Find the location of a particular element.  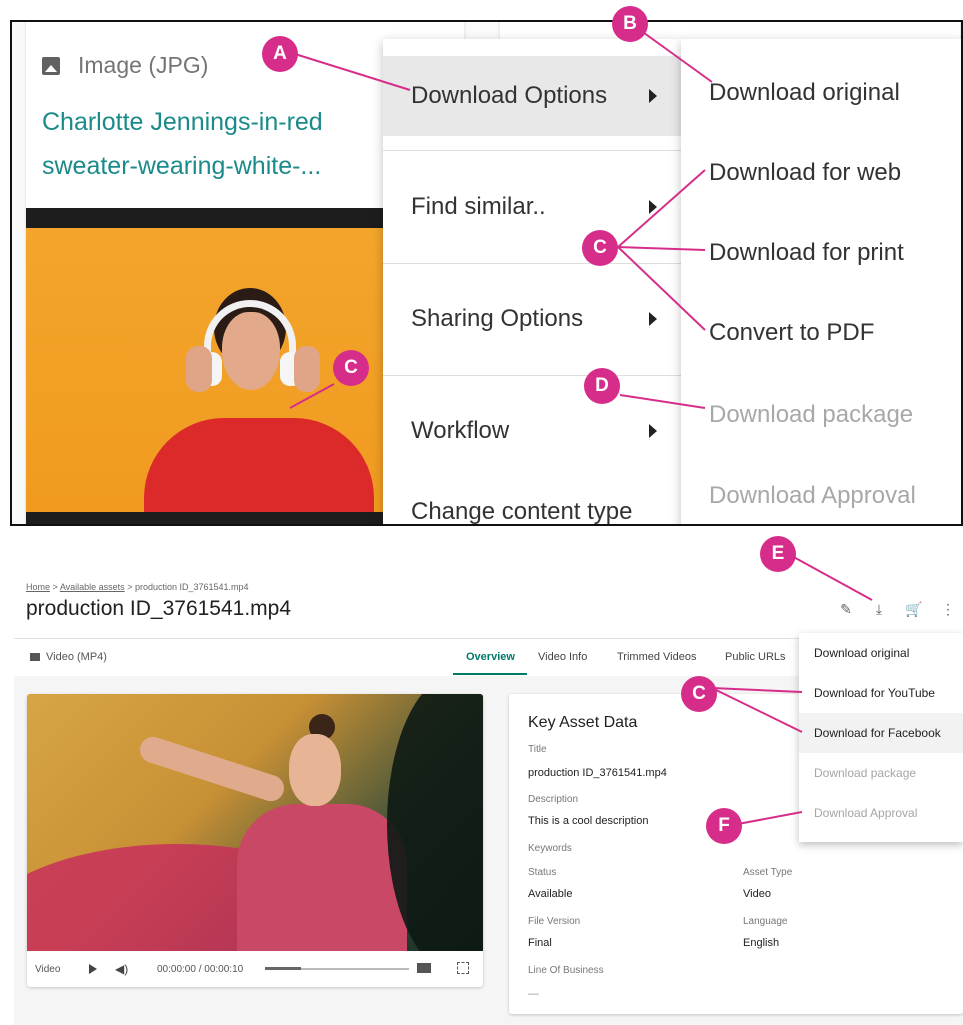

add-to-cart-icon: 🛒 is located at coordinates (913, 609).